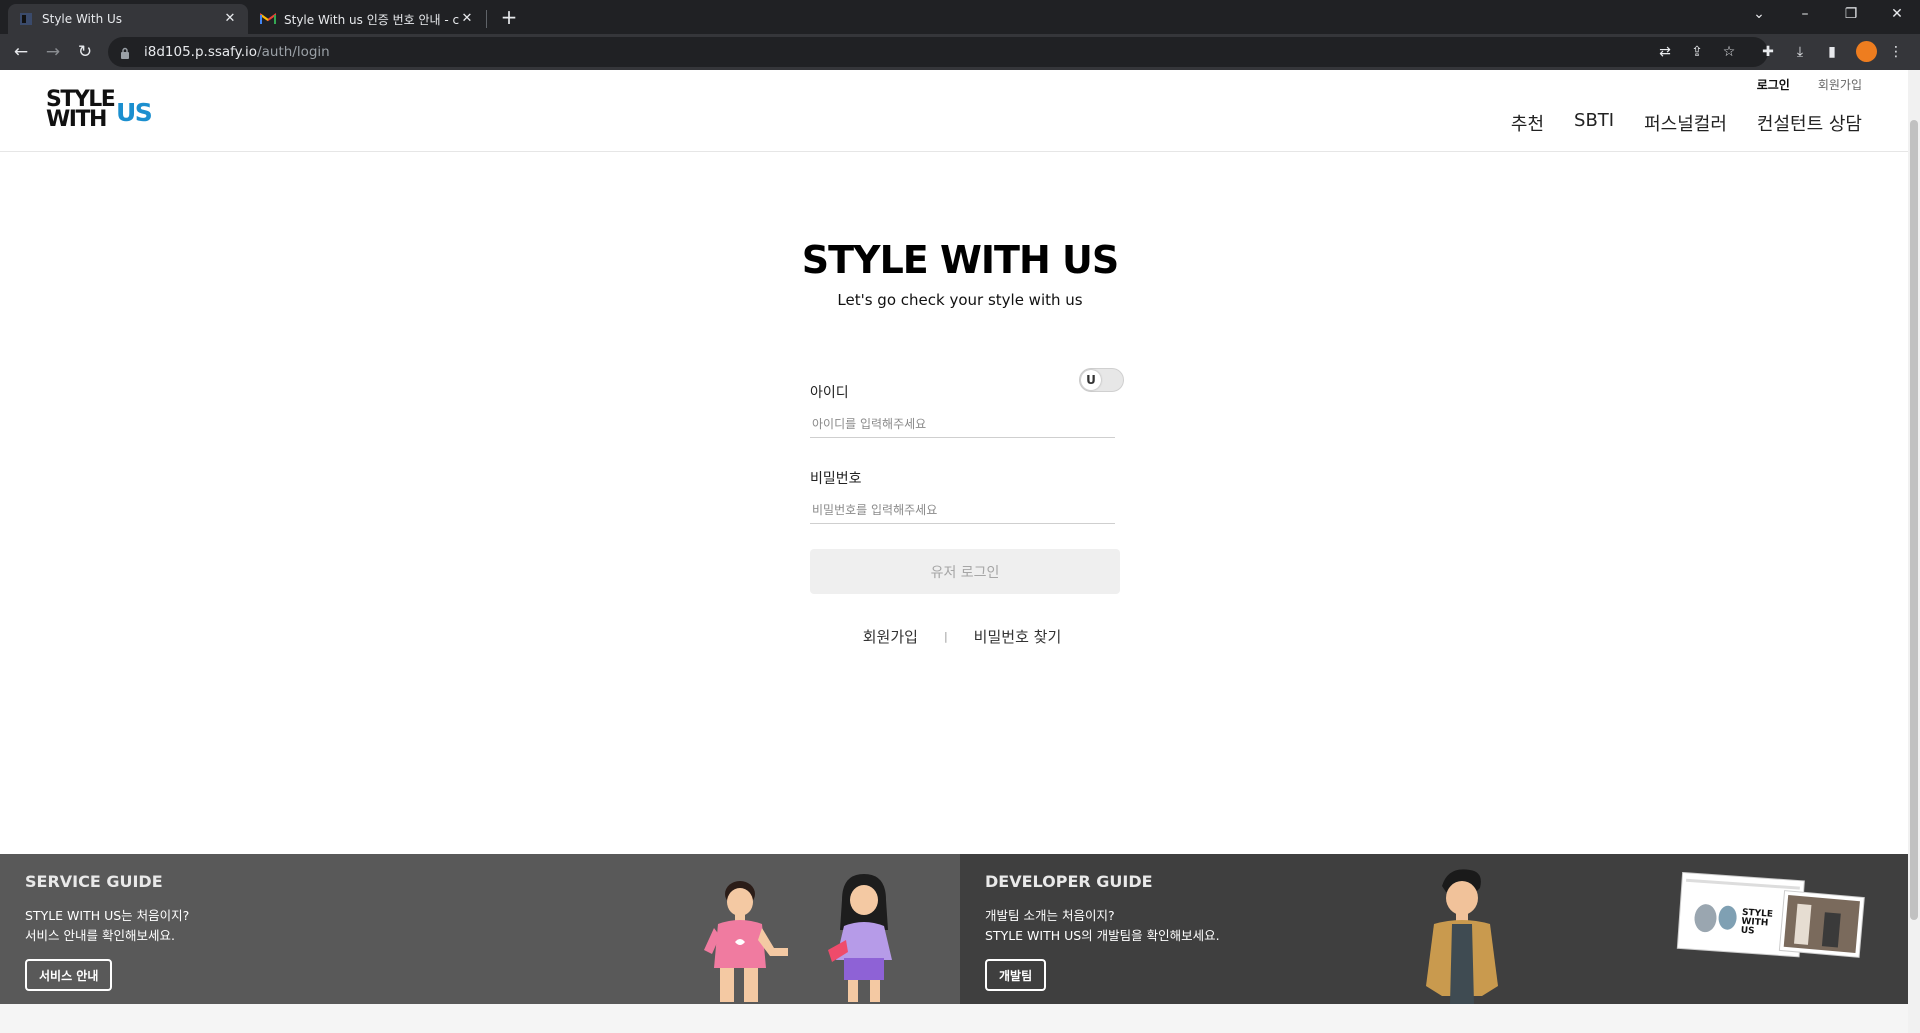 The image size is (1920, 1033). Describe the element at coordinates (1768, 52) in the screenshot. I see `extensions-icon: ✚` at that location.